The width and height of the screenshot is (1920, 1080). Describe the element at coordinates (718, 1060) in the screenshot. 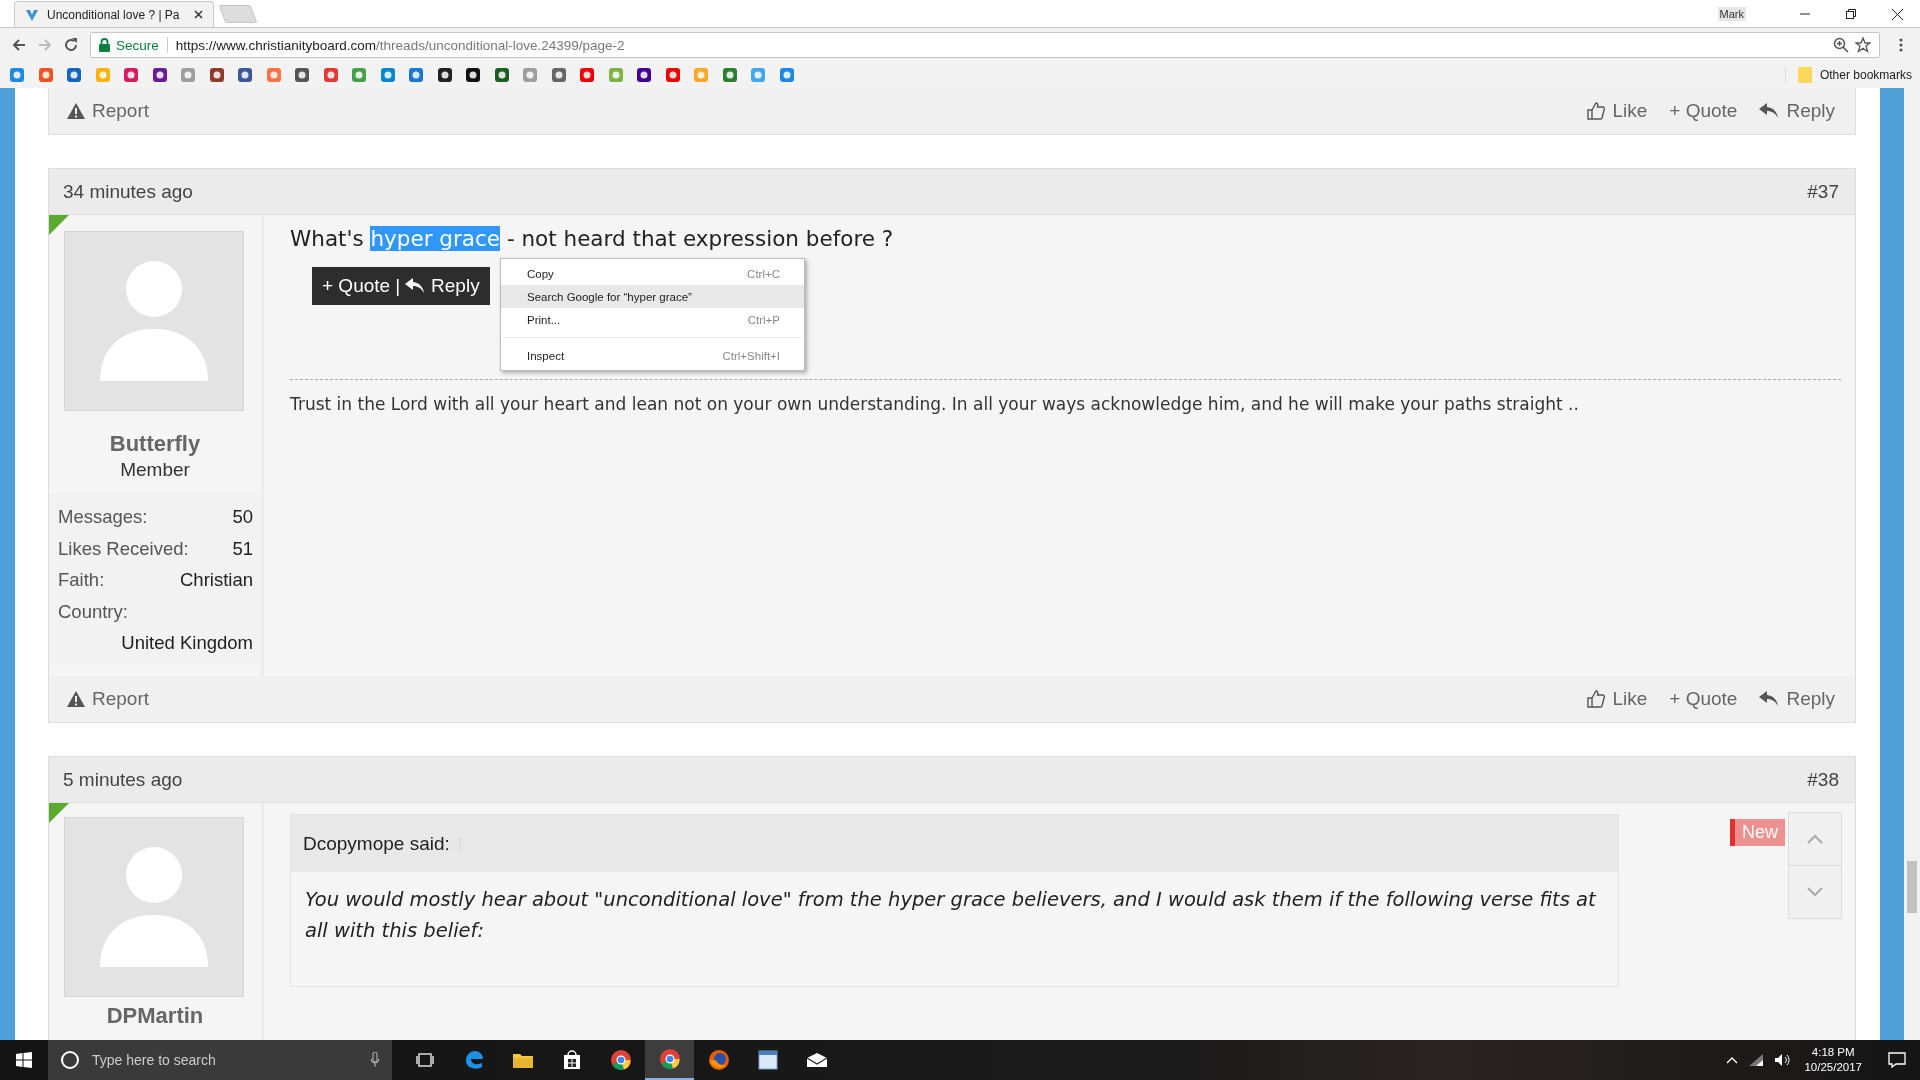

I see `globe-icon` at that location.